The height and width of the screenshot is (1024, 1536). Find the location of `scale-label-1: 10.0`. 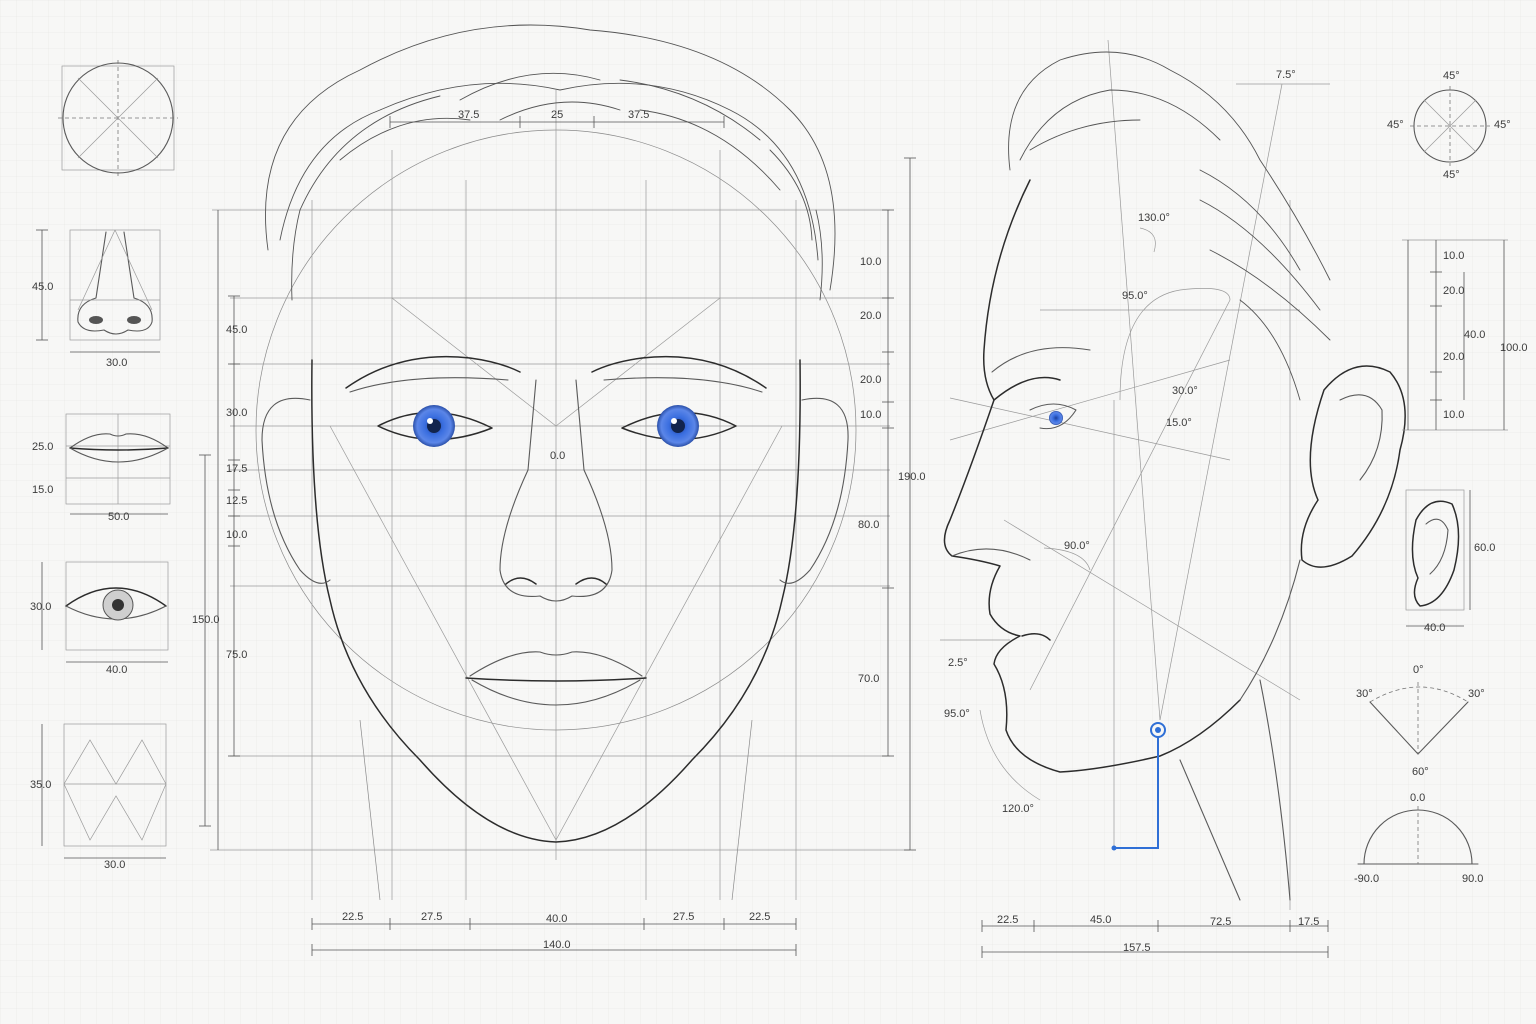

scale-label-1: 10.0 is located at coordinates (1453, 256).